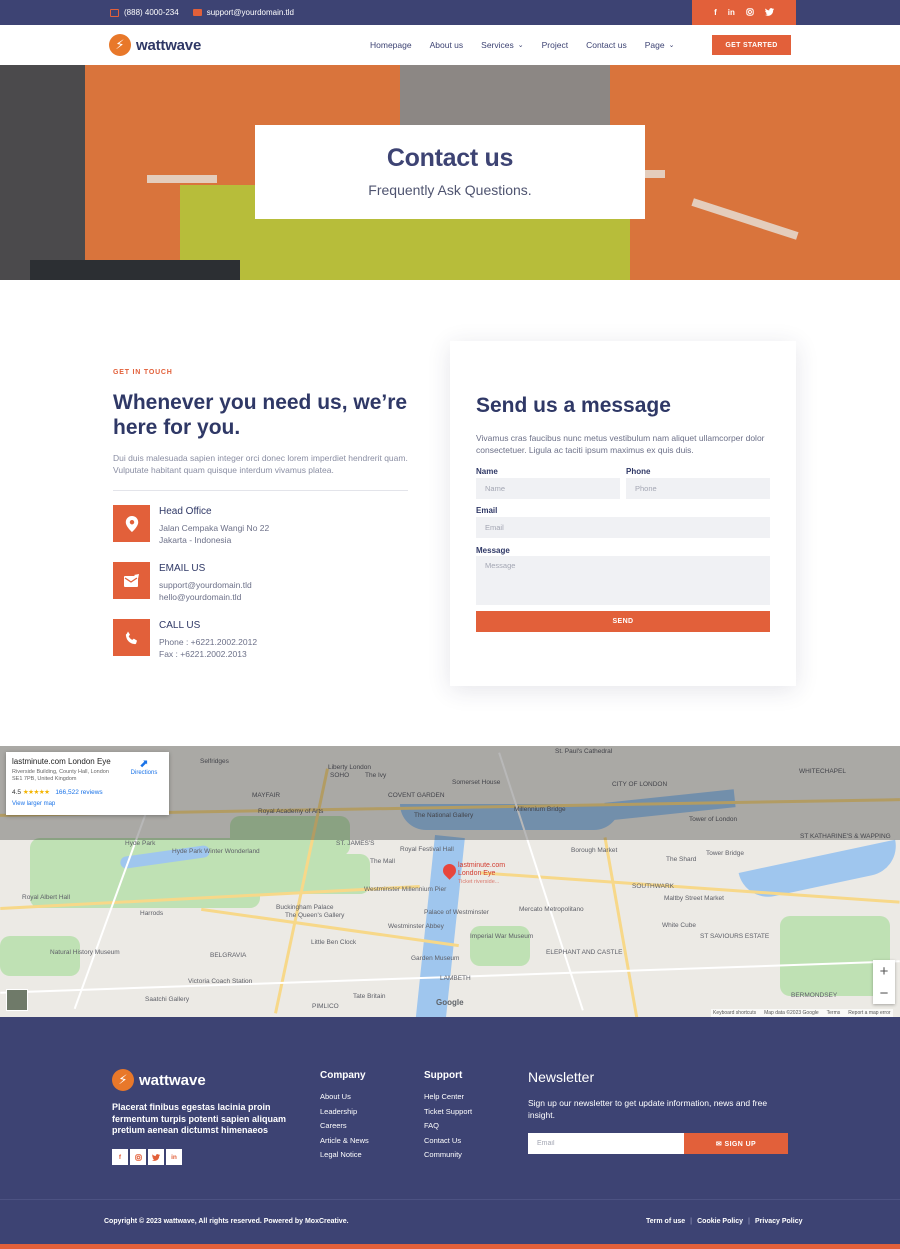 The height and width of the screenshot is (1249, 900). I want to click on info-line: Phone : +6221.2002.2012, so click(208, 642).